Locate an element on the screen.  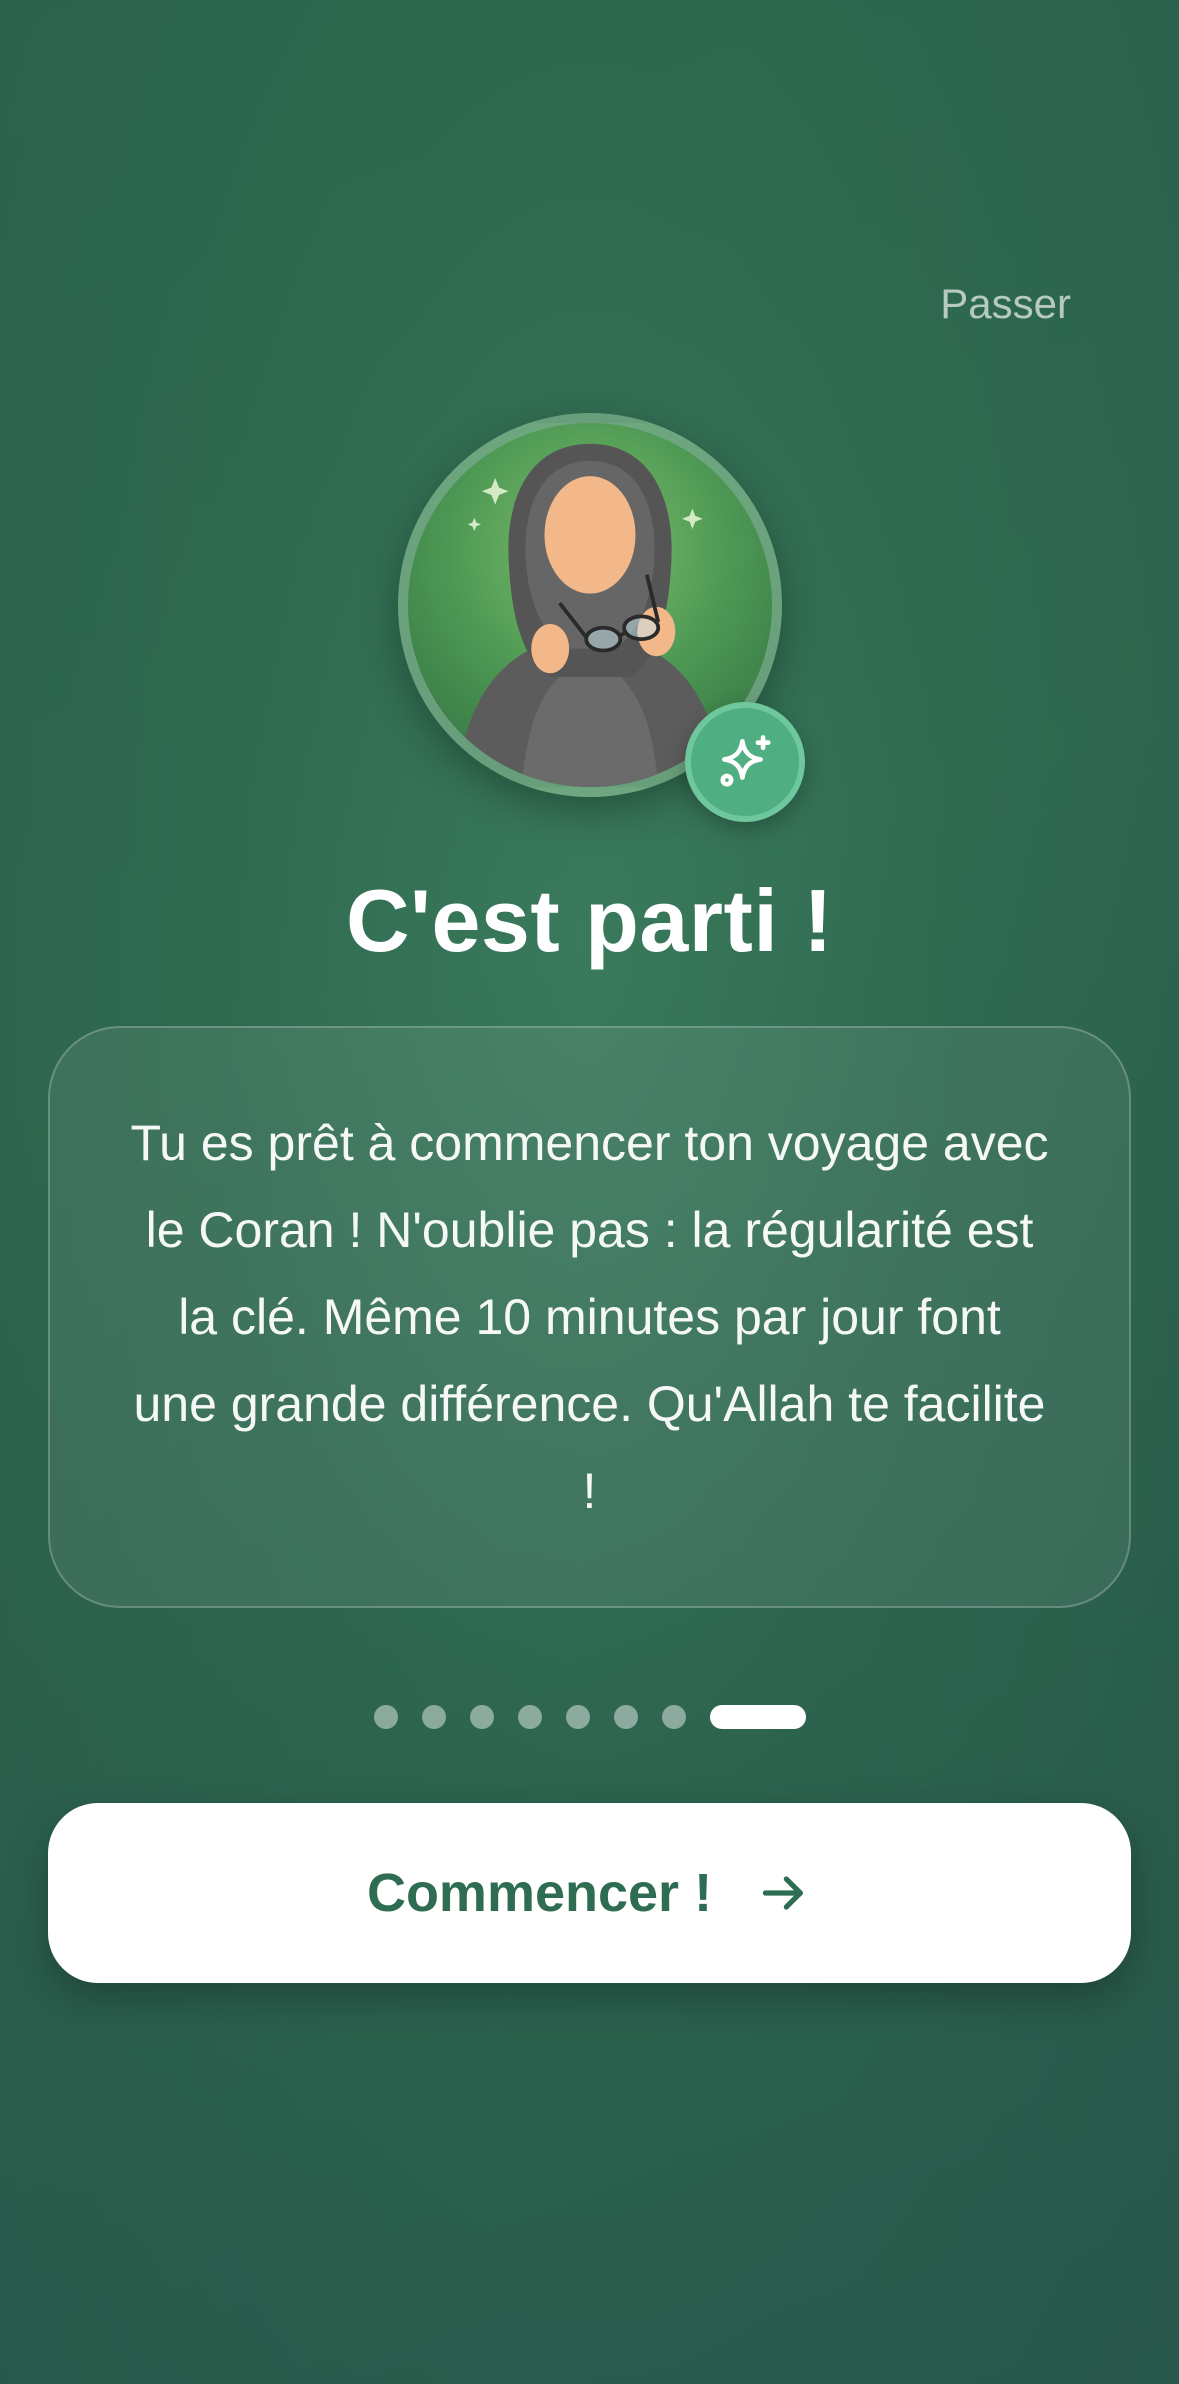
page-title: C'est parti ! is located at coordinates (589, 920).